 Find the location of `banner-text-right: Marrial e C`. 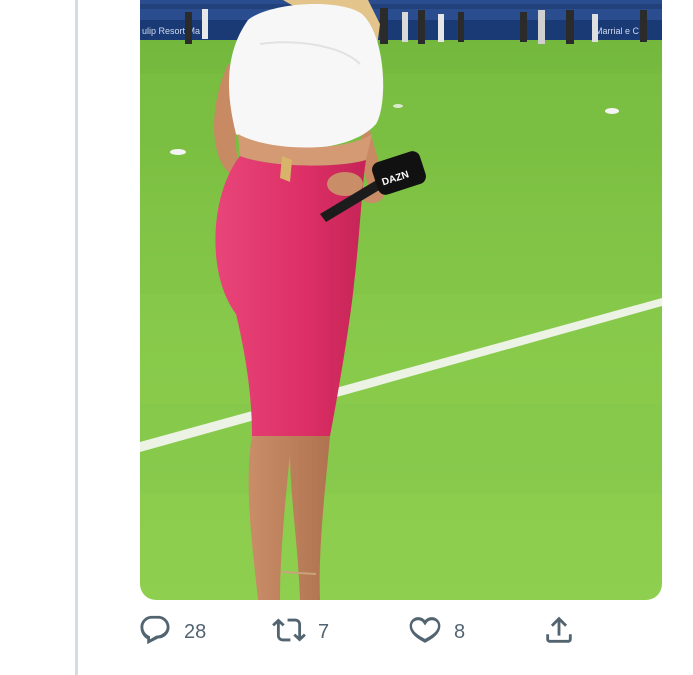

banner-text-right: Marrial e C is located at coordinates (617, 31).